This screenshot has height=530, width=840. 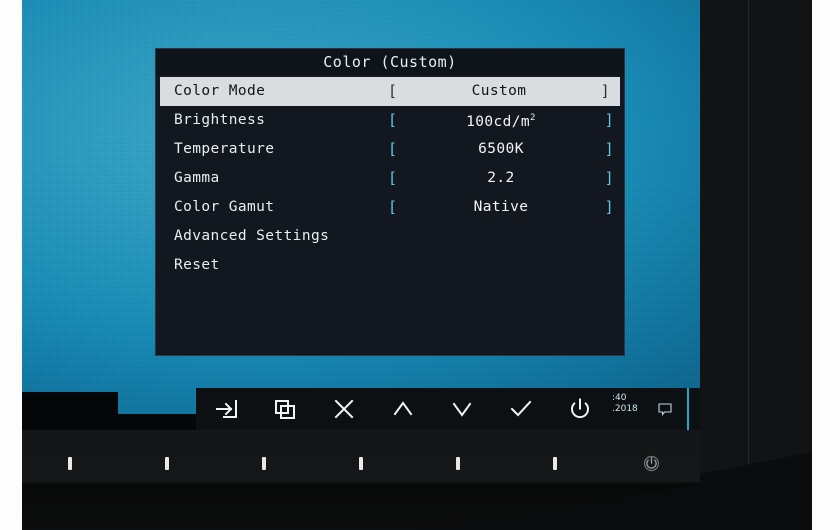 I want to click on osd-row: Color Gamut [ Native], so click(x=390, y=207).